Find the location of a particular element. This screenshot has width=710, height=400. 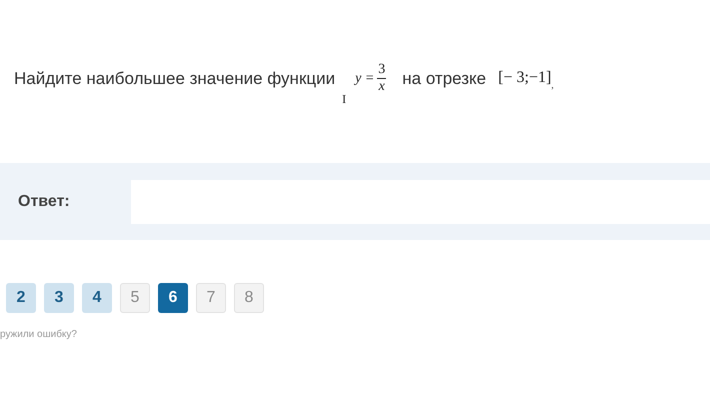

report-link: ружили ошибку? is located at coordinates (355, 334).